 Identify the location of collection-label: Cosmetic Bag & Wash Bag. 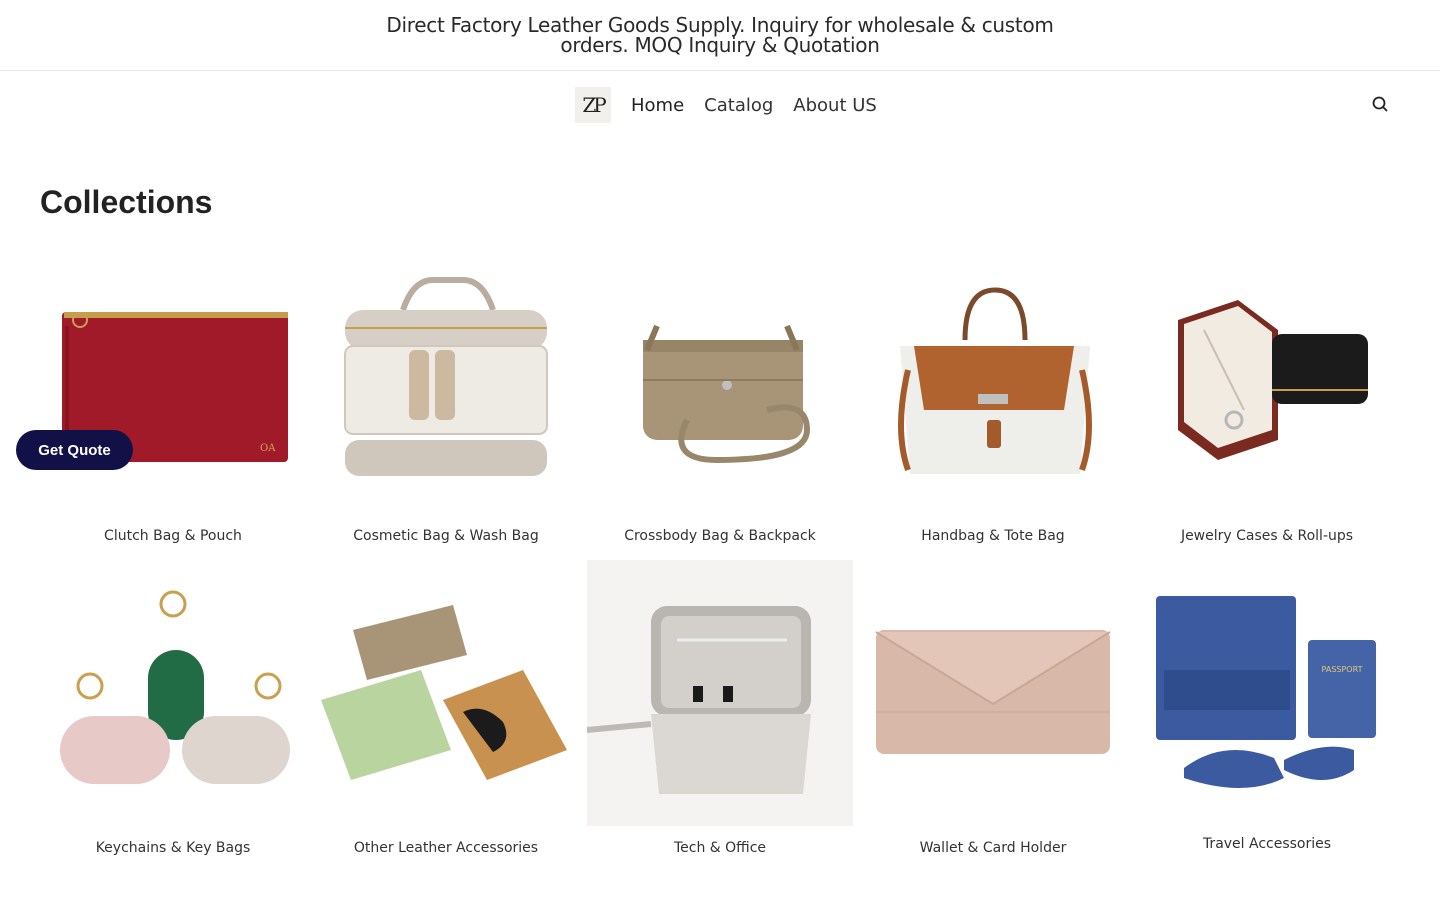
(446, 536).